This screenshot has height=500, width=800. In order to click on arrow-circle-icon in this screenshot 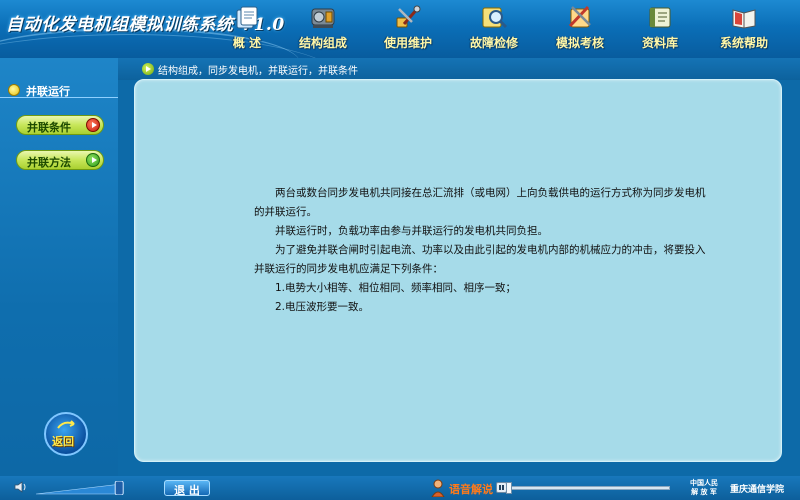, I will do `click(148, 69)`.